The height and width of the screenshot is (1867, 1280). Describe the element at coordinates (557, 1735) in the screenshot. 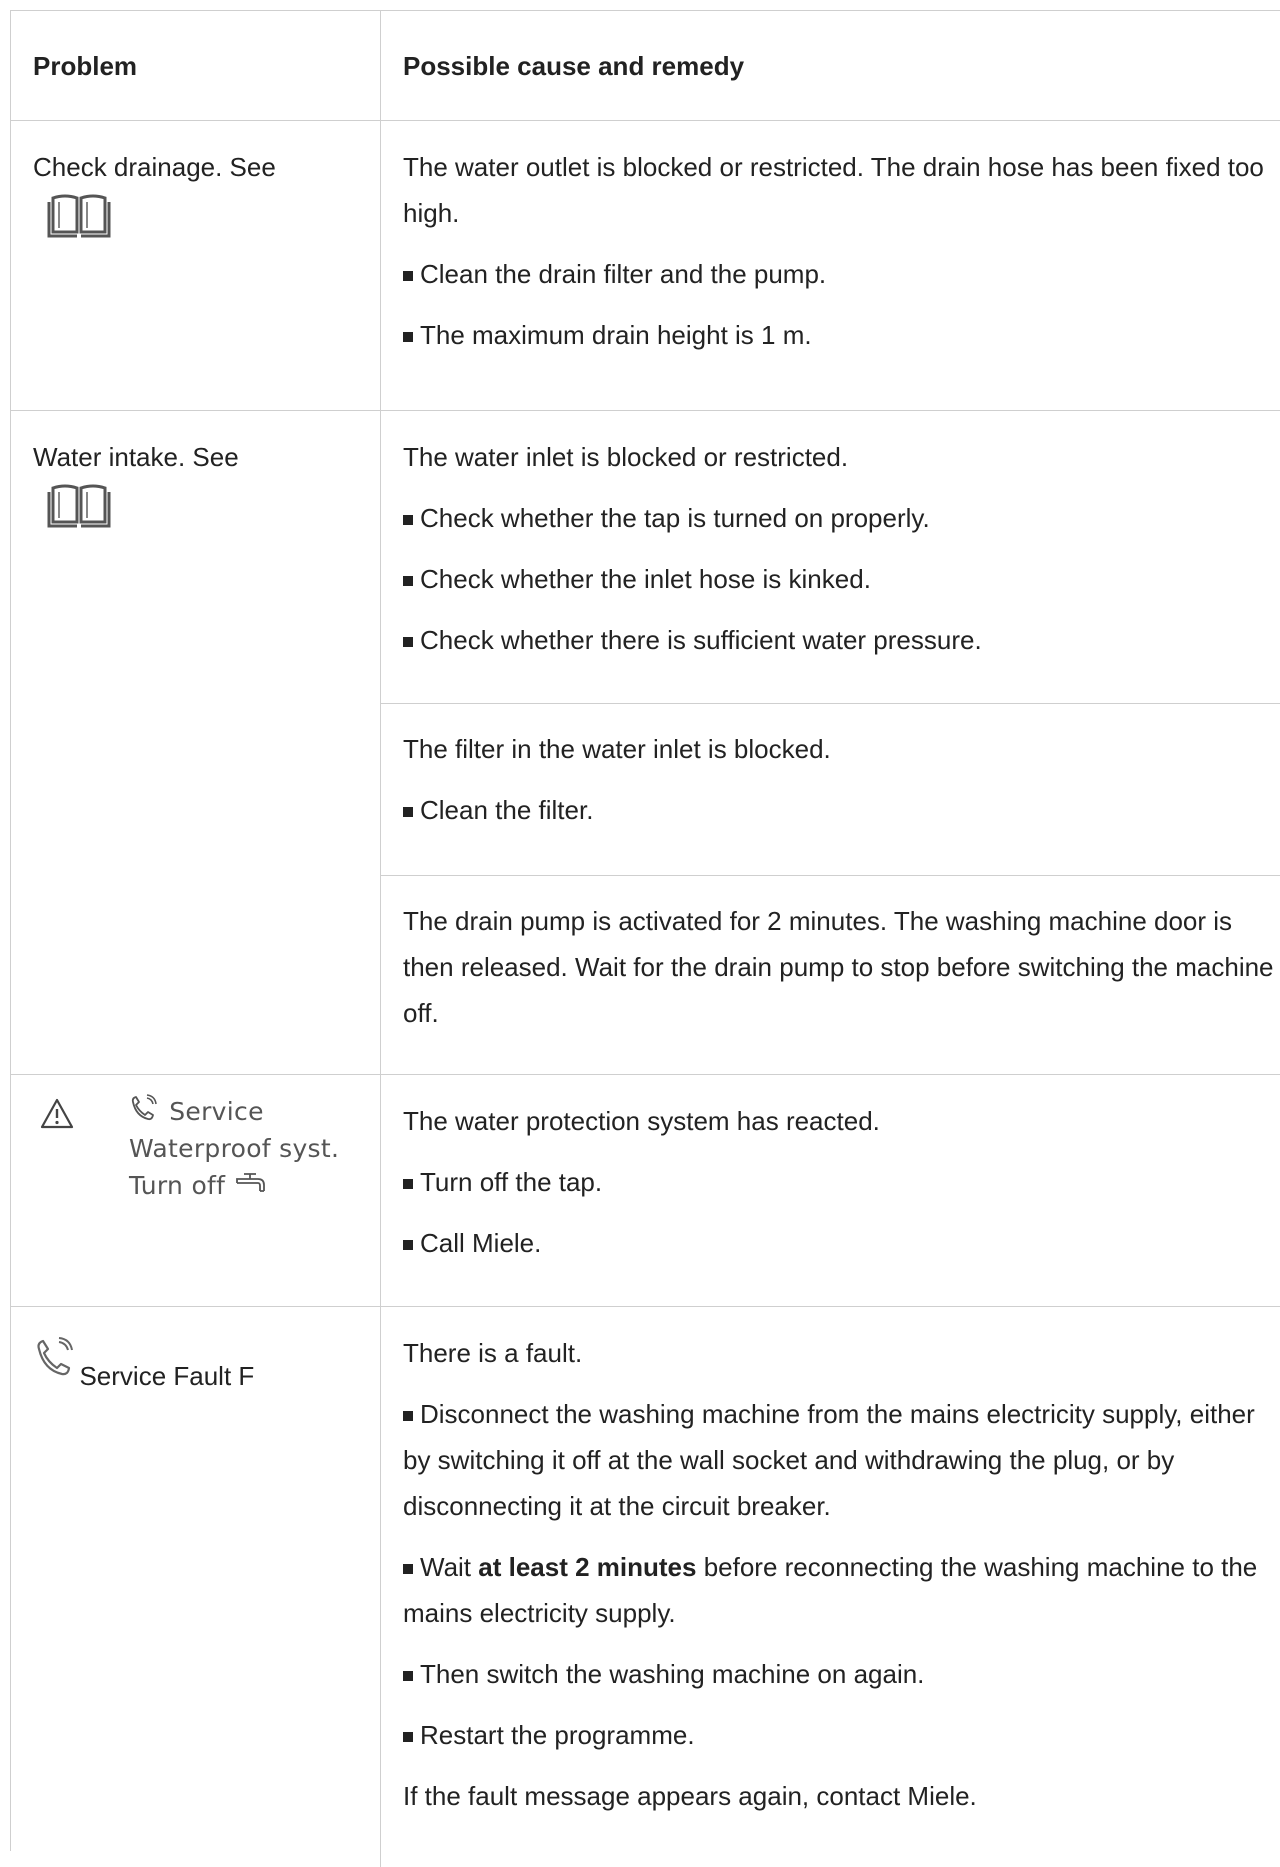

I see `bullet-text: Restart the programme.` at that location.